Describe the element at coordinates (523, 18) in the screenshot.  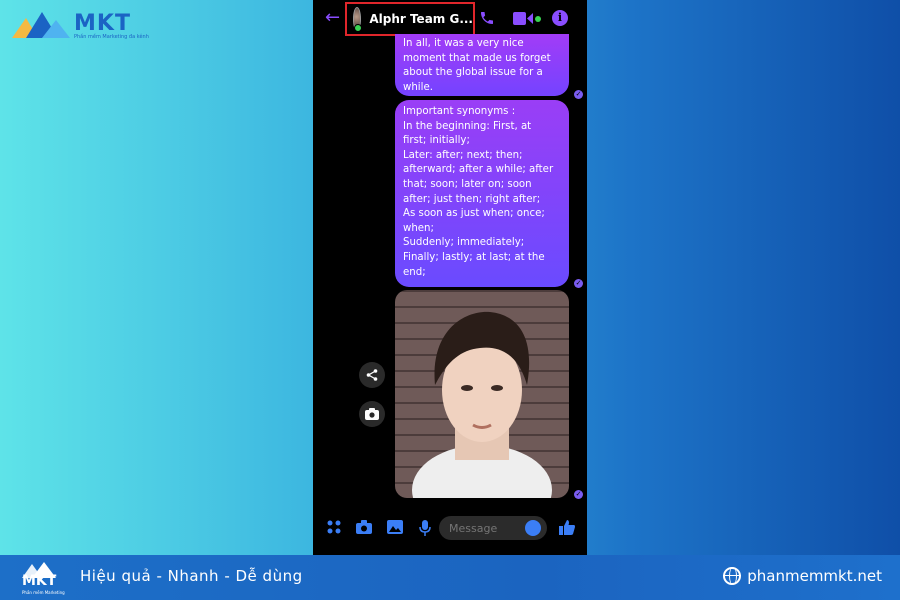
I see `video-icon` at that location.